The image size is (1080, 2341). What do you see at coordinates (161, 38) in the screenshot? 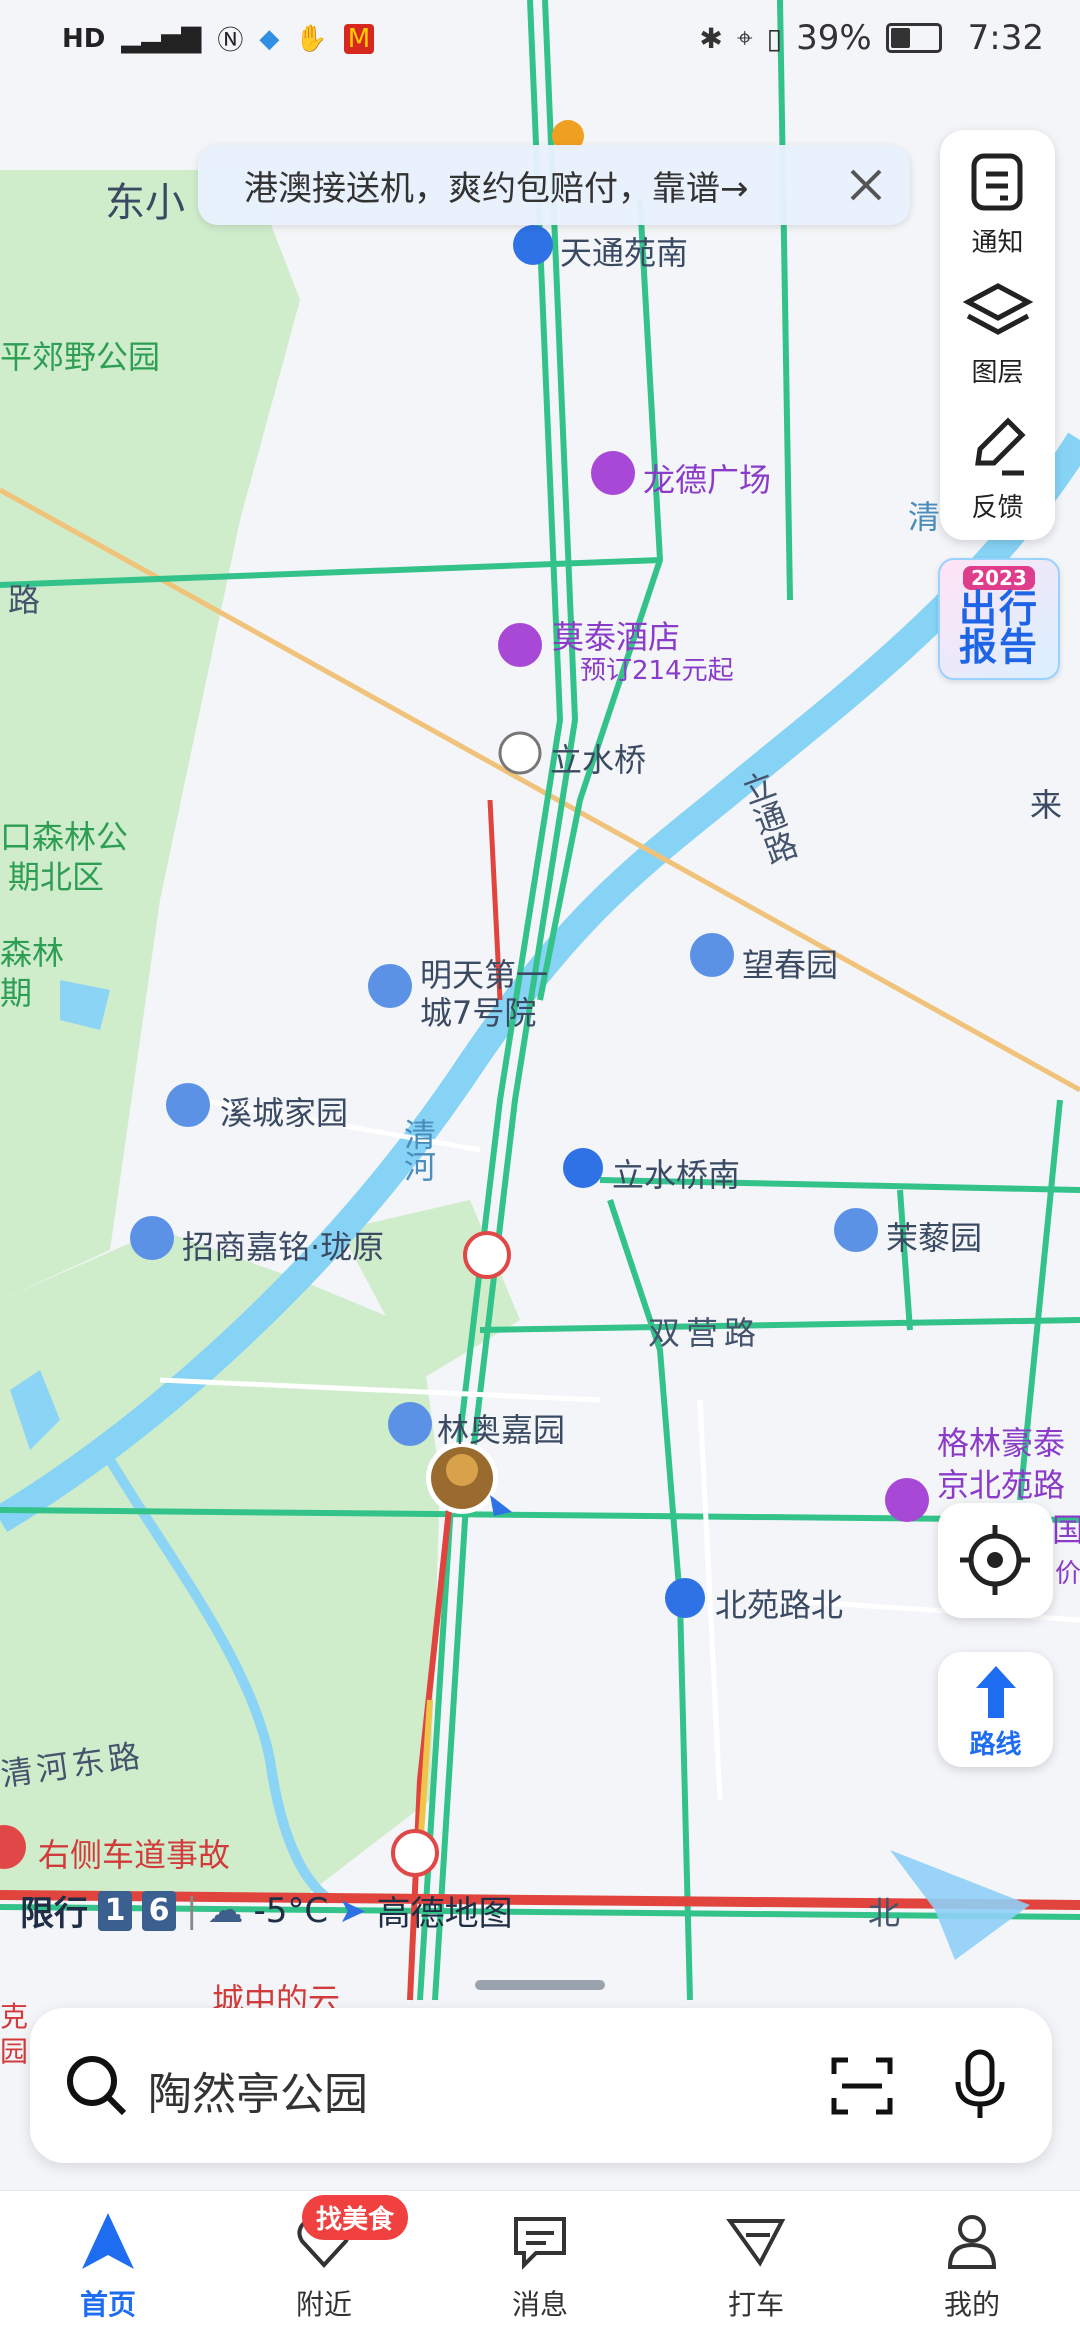
I see `signal-icon: ▂▃▅▇` at bounding box center [161, 38].